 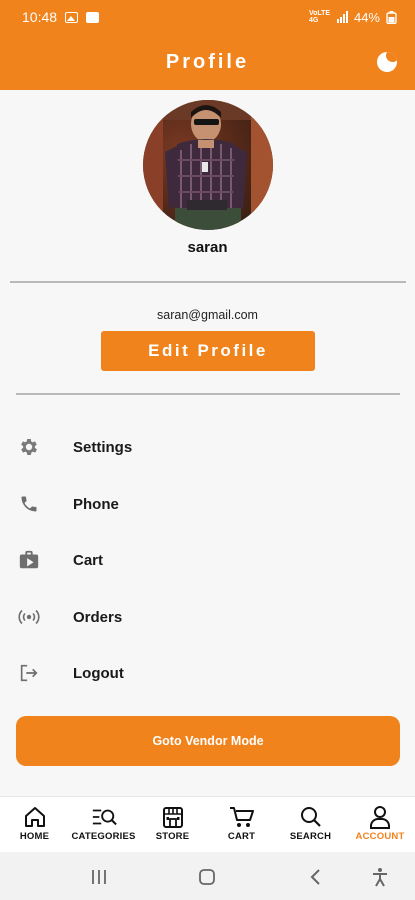 I want to click on nav-label: SEARCH, so click(x=310, y=836).